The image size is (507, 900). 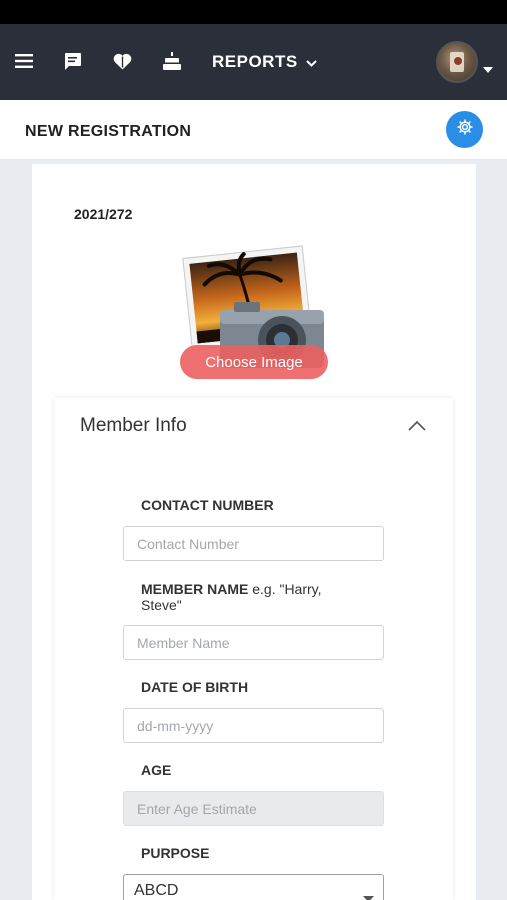 What do you see at coordinates (172, 61) in the screenshot?
I see `cake-icon` at bounding box center [172, 61].